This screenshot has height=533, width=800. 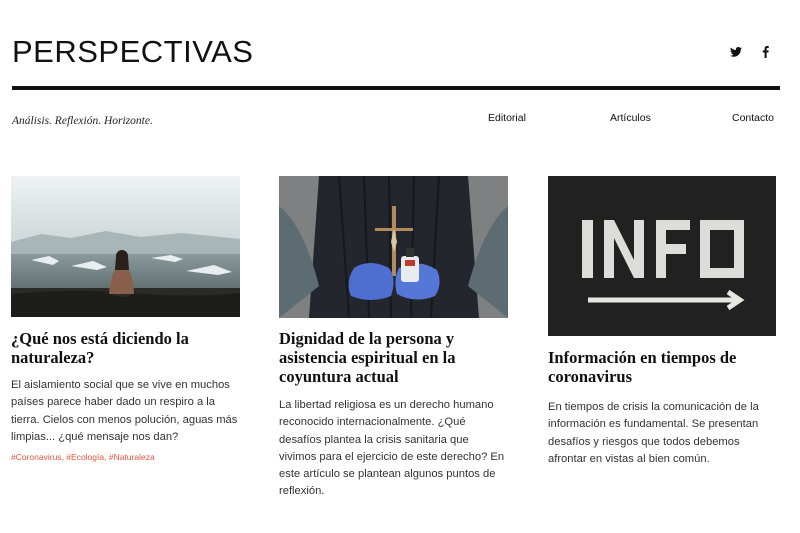 I want to click on tag-link: #Ecología, so click(x=85, y=457).